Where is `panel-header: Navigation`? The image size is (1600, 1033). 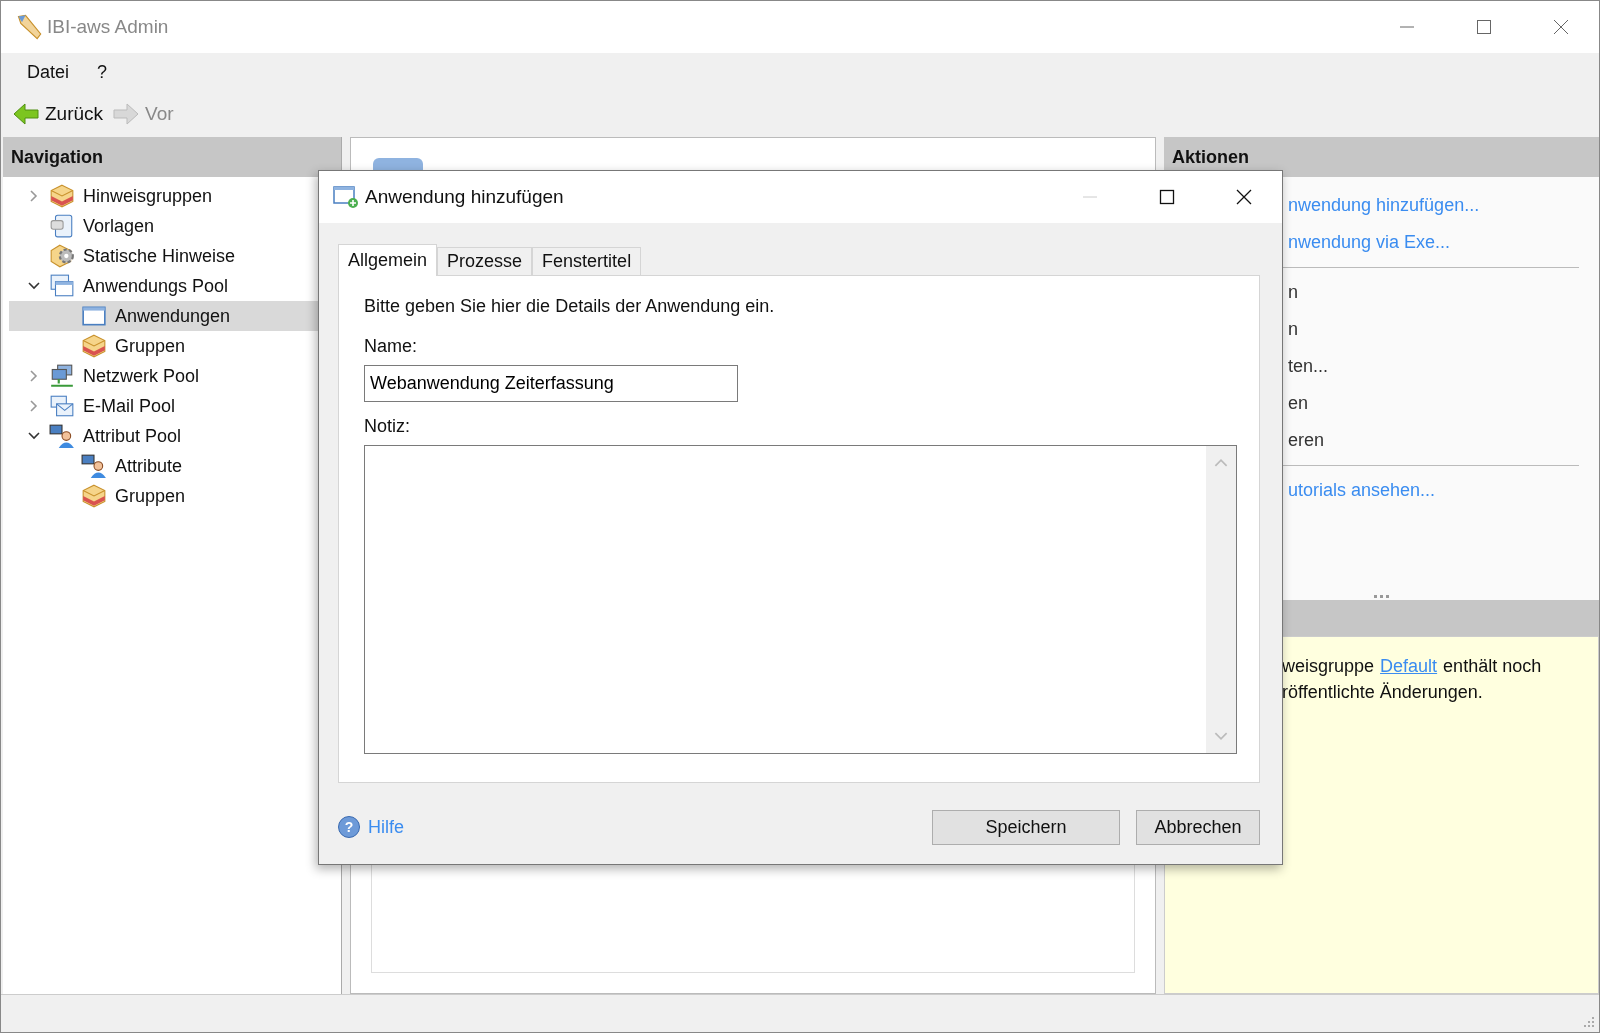
panel-header: Navigation is located at coordinates (172, 157).